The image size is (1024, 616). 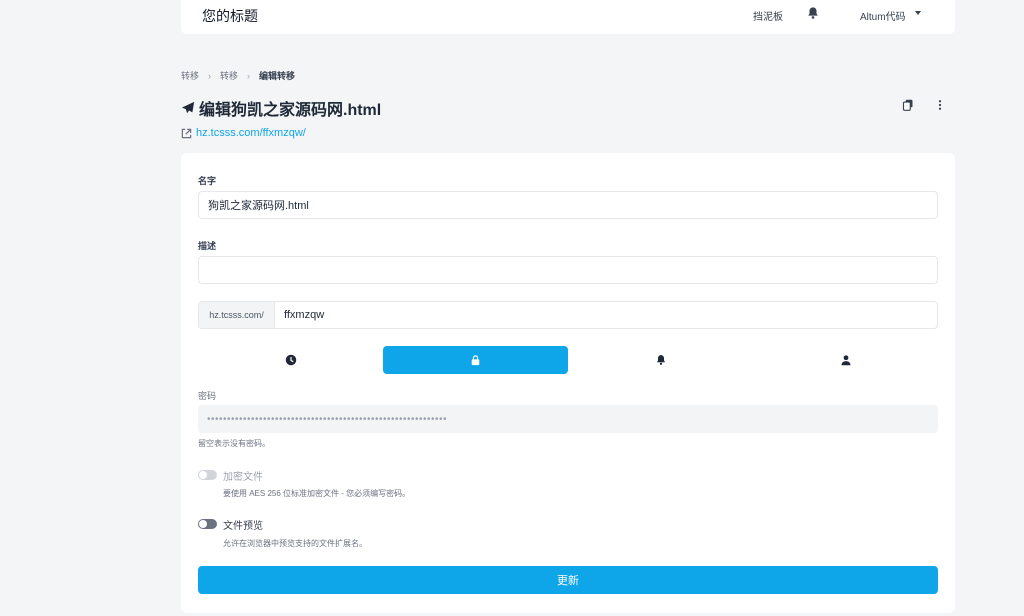 I want to click on breadcrumb: 转移 › 转移 › 编辑转移, so click(x=238, y=75).